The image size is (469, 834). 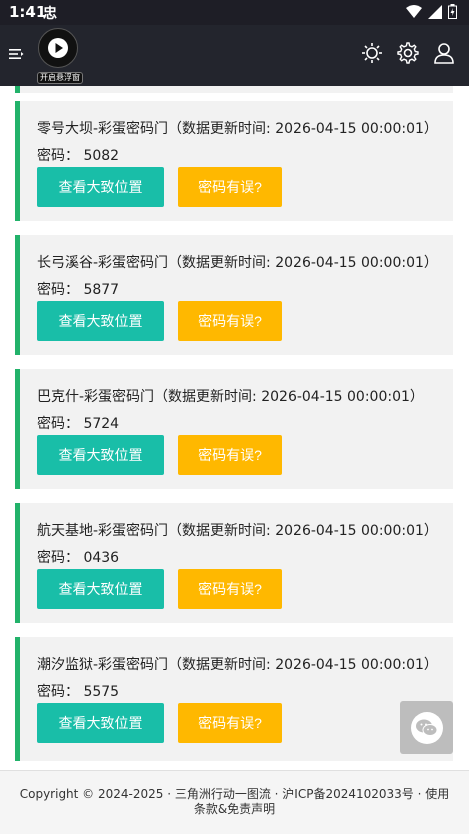 I want to click on signal-icon, so click(x=435, y=11).